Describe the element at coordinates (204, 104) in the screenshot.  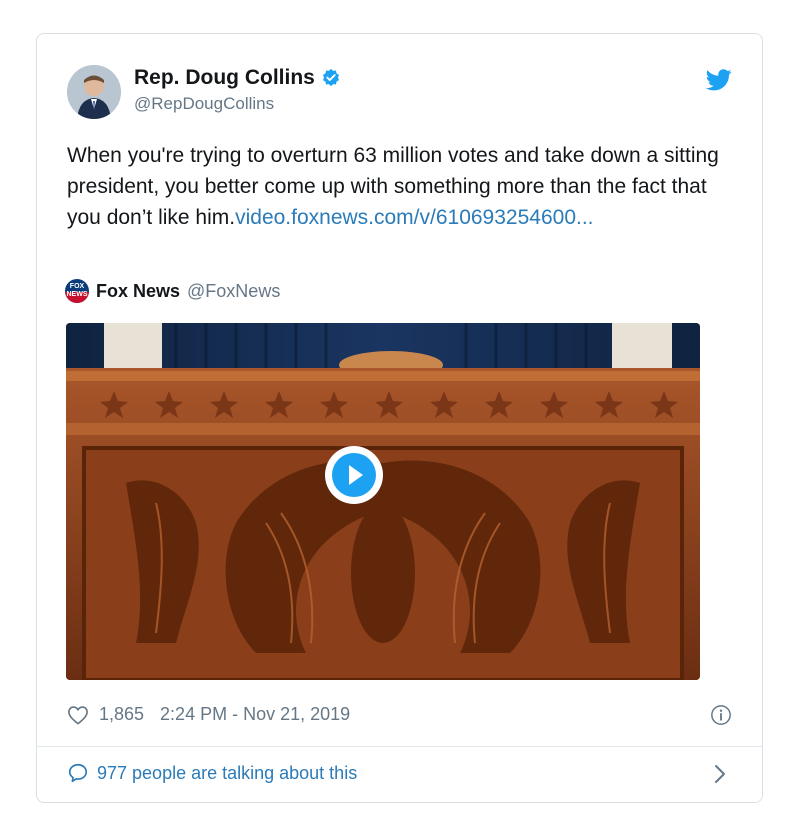
I see `author-handle: @RepDougCollins` at that location.